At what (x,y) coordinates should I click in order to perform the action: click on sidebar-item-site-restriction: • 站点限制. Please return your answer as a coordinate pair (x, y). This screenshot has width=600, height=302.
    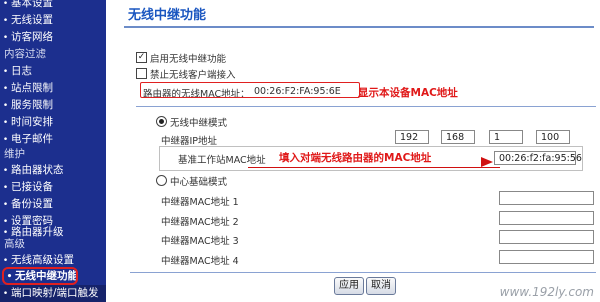
    Looking at the image, I should click on (53, 88).